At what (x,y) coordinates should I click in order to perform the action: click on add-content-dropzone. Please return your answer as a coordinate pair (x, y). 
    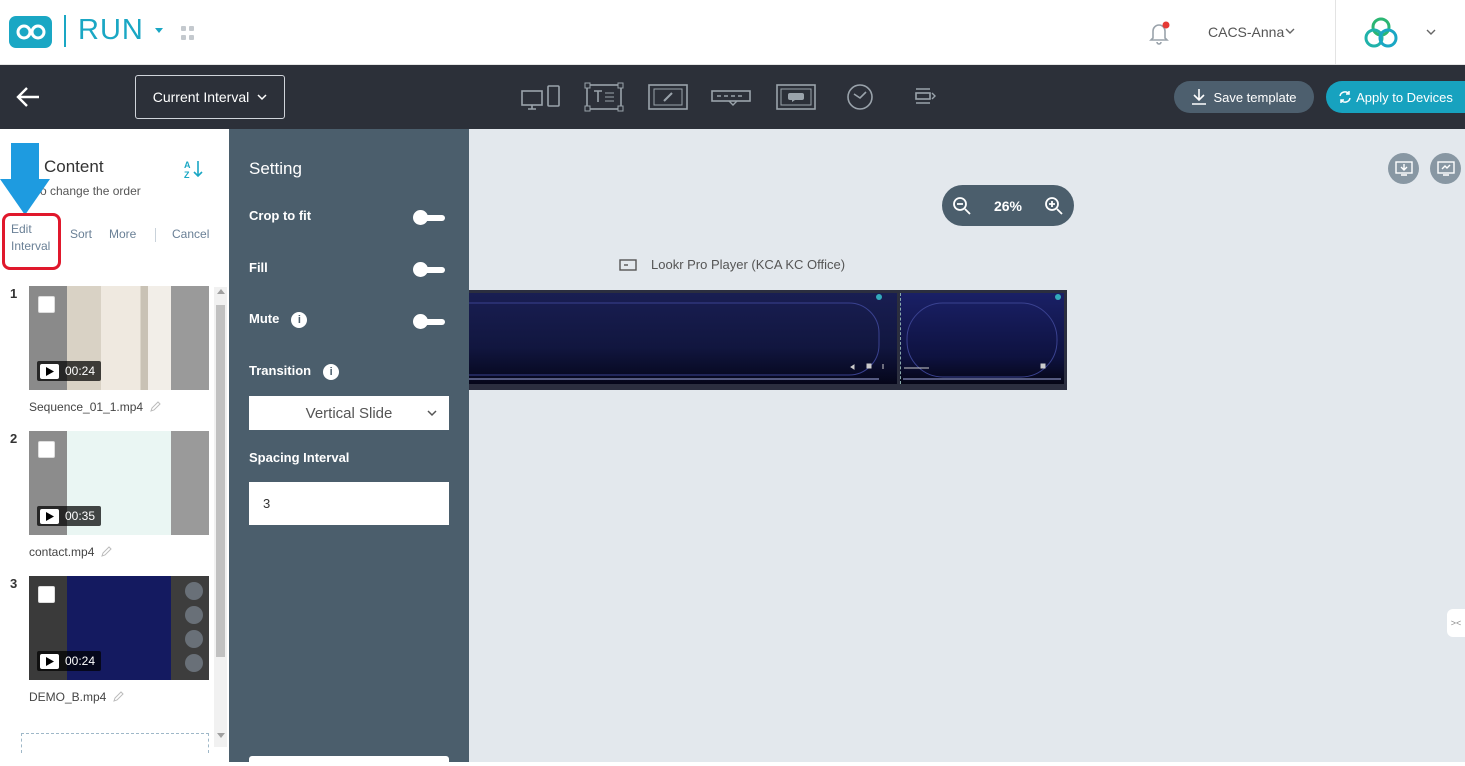
    Looking at the image, I should click on (115, 743).